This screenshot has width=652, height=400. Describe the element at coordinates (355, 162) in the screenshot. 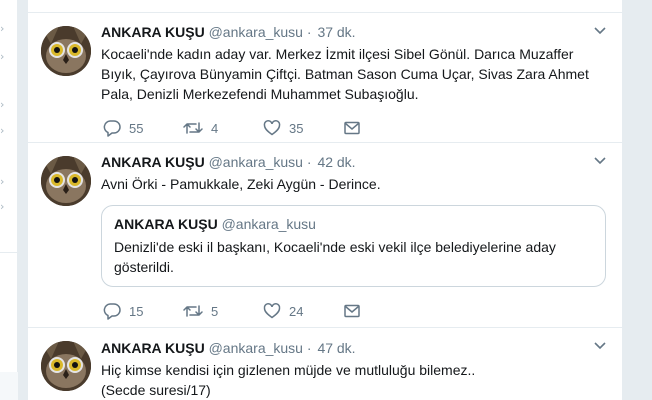

I see `tweet-header: ANKARA KUŞU @ankara_kusu · 42 dk.` at that location.